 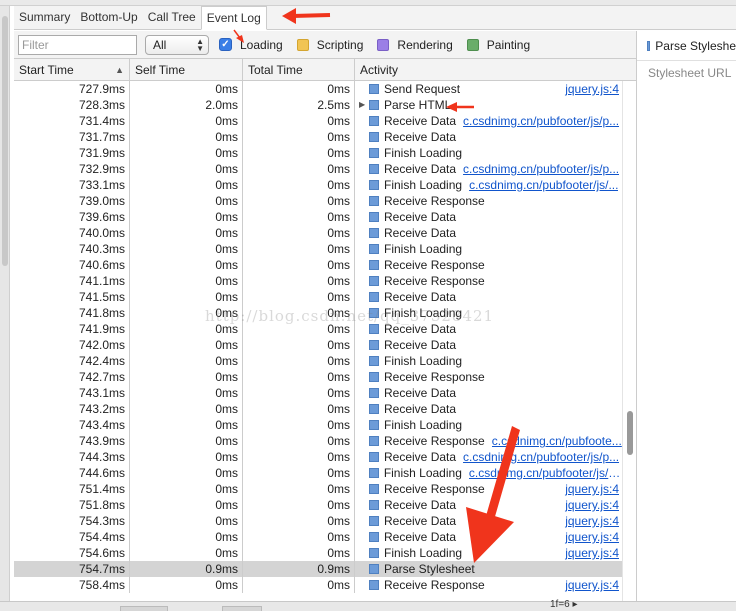 I want to click on category-scripting: Scripting, so click(x=333, y=45).